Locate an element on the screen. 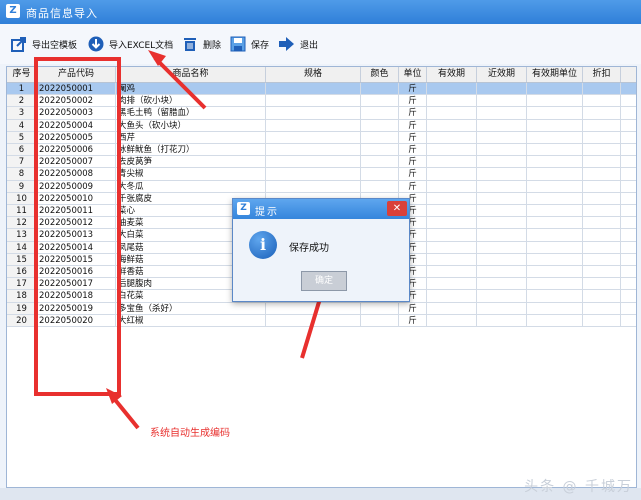 This screenshot has height=500, width=641. annotation-label: 系统自动生成编码 is located at coordinates (190, 433).